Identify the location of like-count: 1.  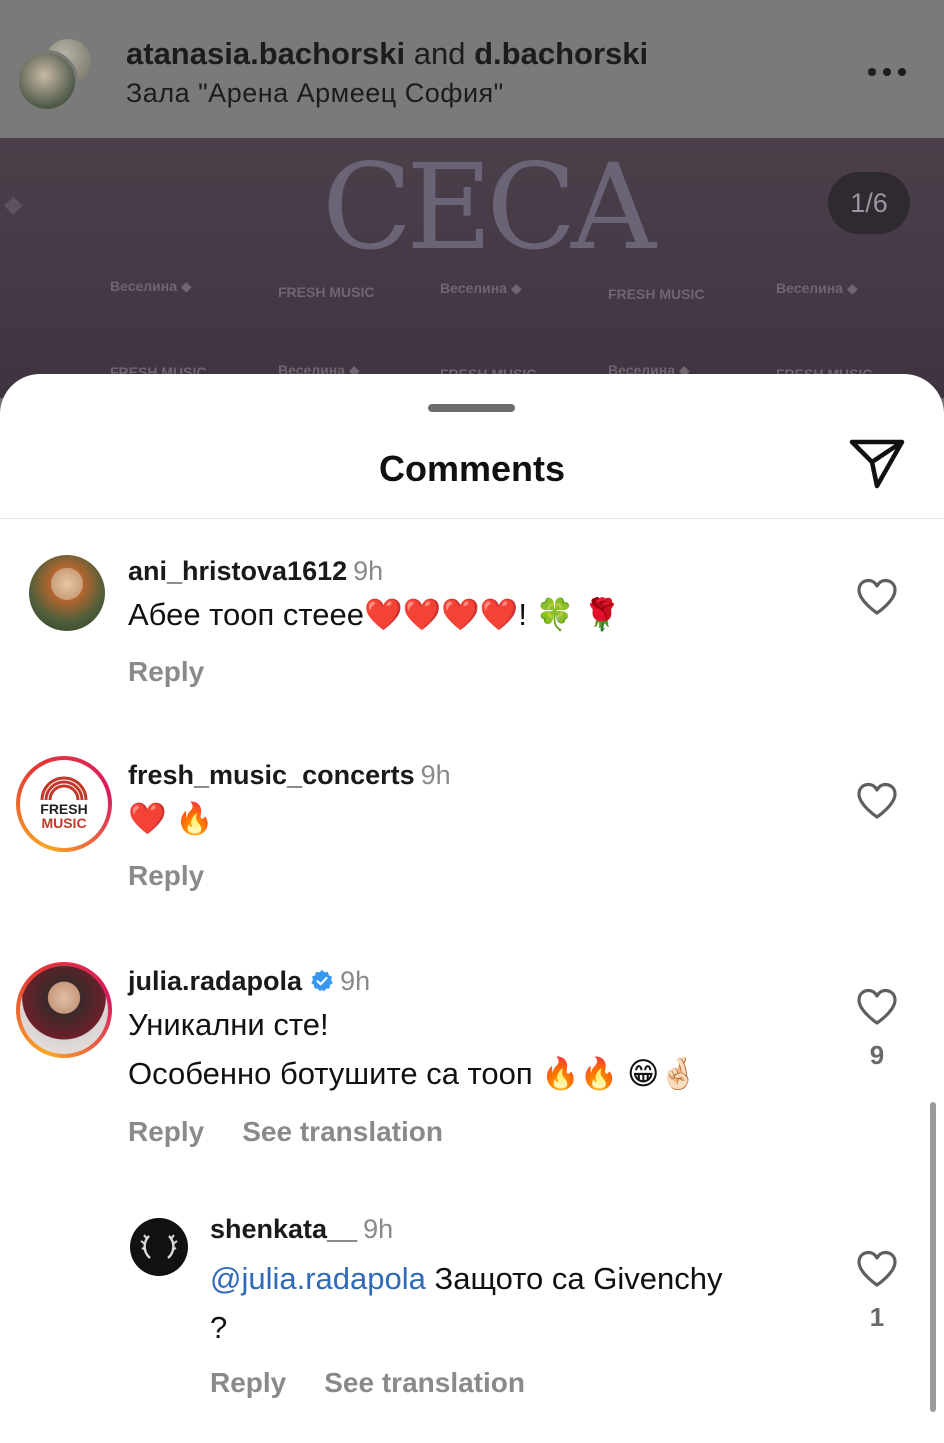
(877, 1317).